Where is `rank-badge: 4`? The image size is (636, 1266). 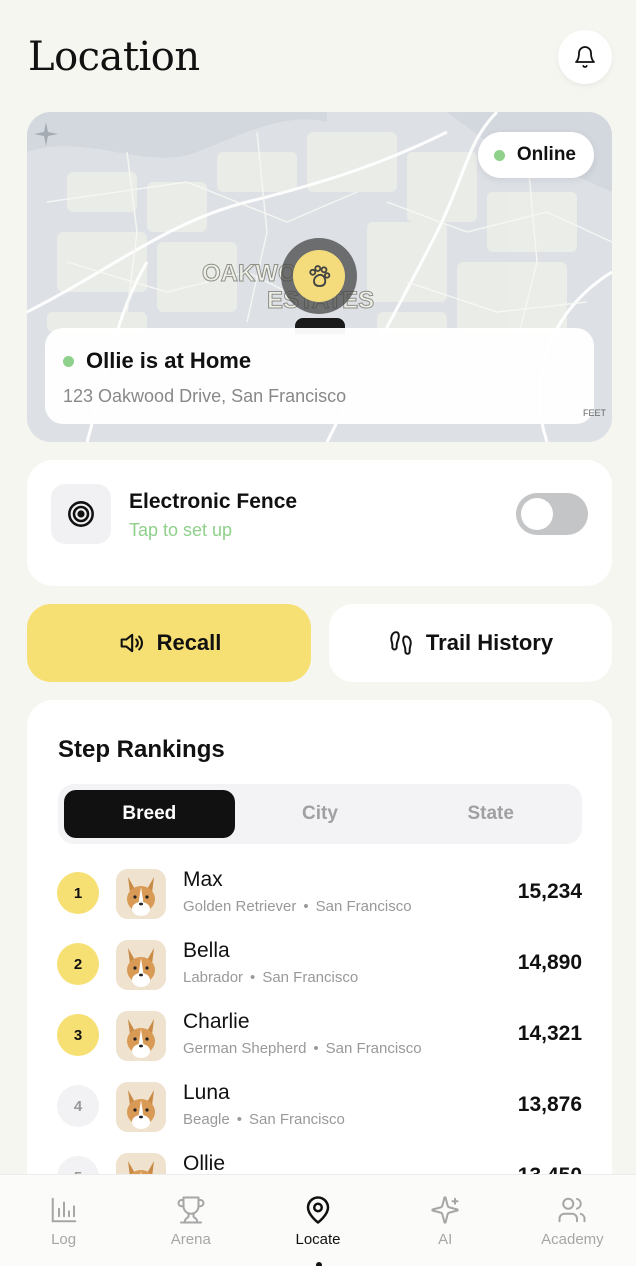 rank-badge: 4 is located at coordinates (78, 1106).